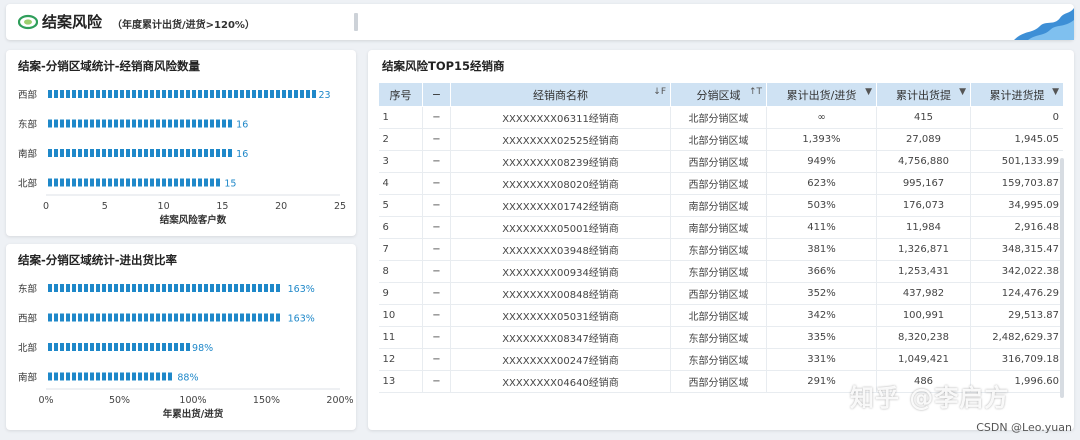  I want to click on x-tick-label: 100%, so click(192, 400).